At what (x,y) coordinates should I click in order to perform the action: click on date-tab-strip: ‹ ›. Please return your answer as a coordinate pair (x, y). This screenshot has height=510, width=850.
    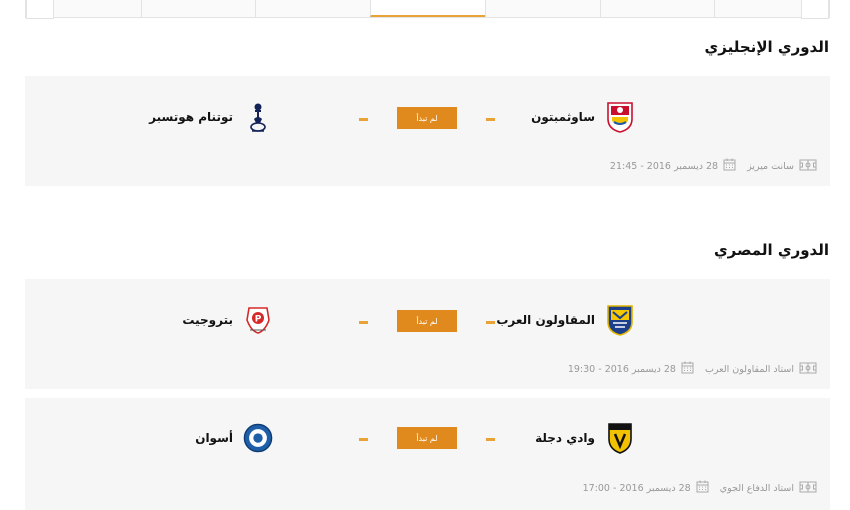
    Looking at the image, I should click on (427, 9).